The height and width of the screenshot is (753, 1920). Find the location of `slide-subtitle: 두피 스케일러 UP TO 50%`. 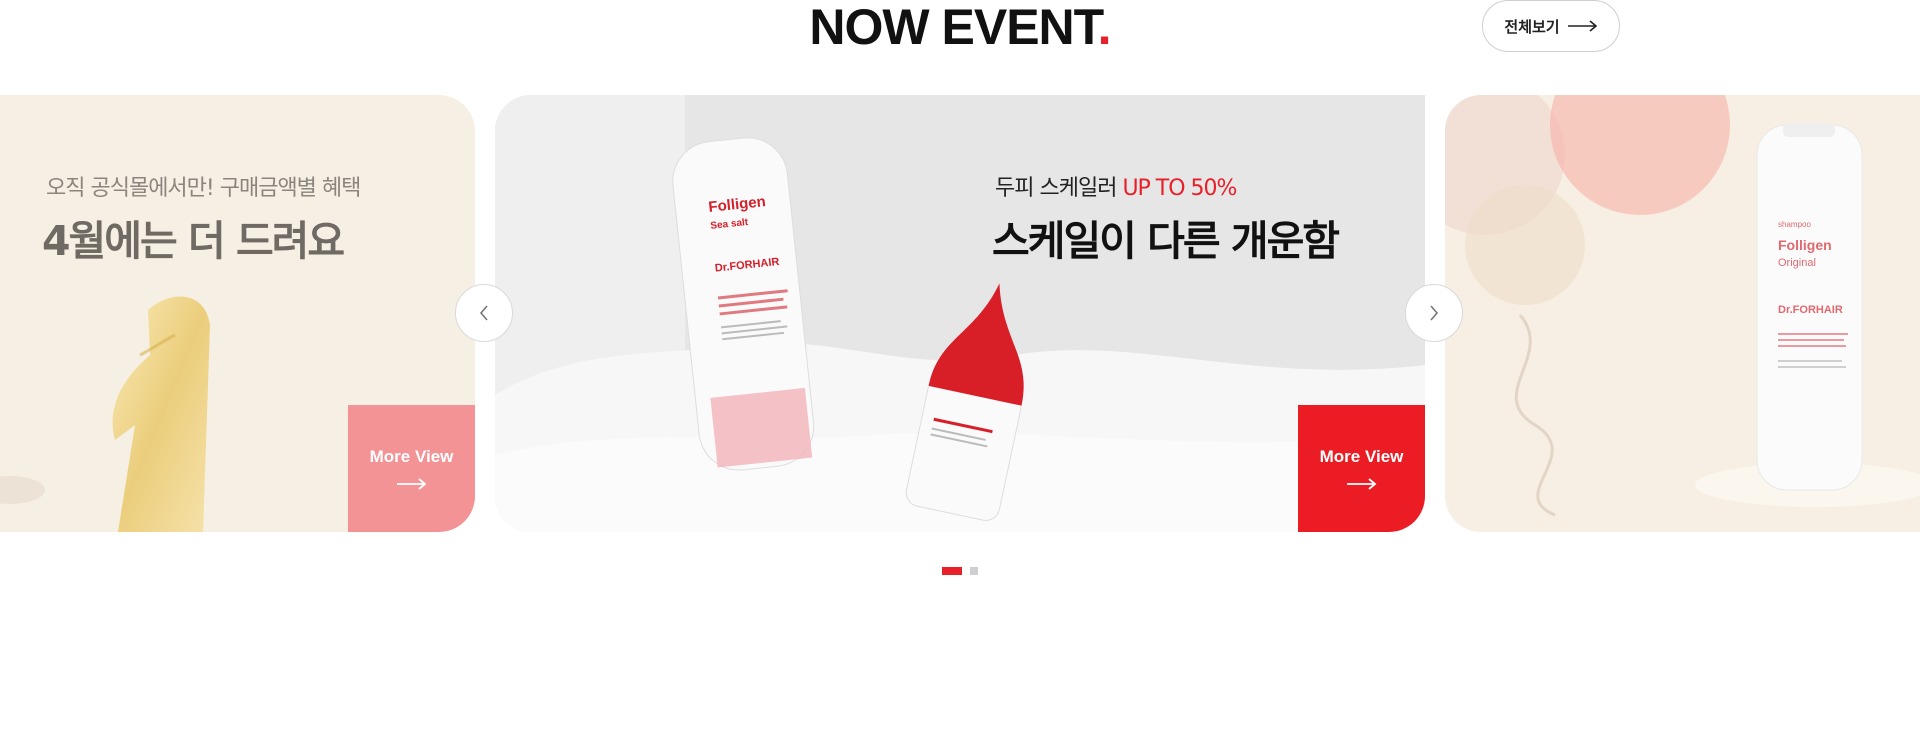

slide-subtitle: 두피 스케일러 UP TO 50% is located at coordinates (1116, 186).